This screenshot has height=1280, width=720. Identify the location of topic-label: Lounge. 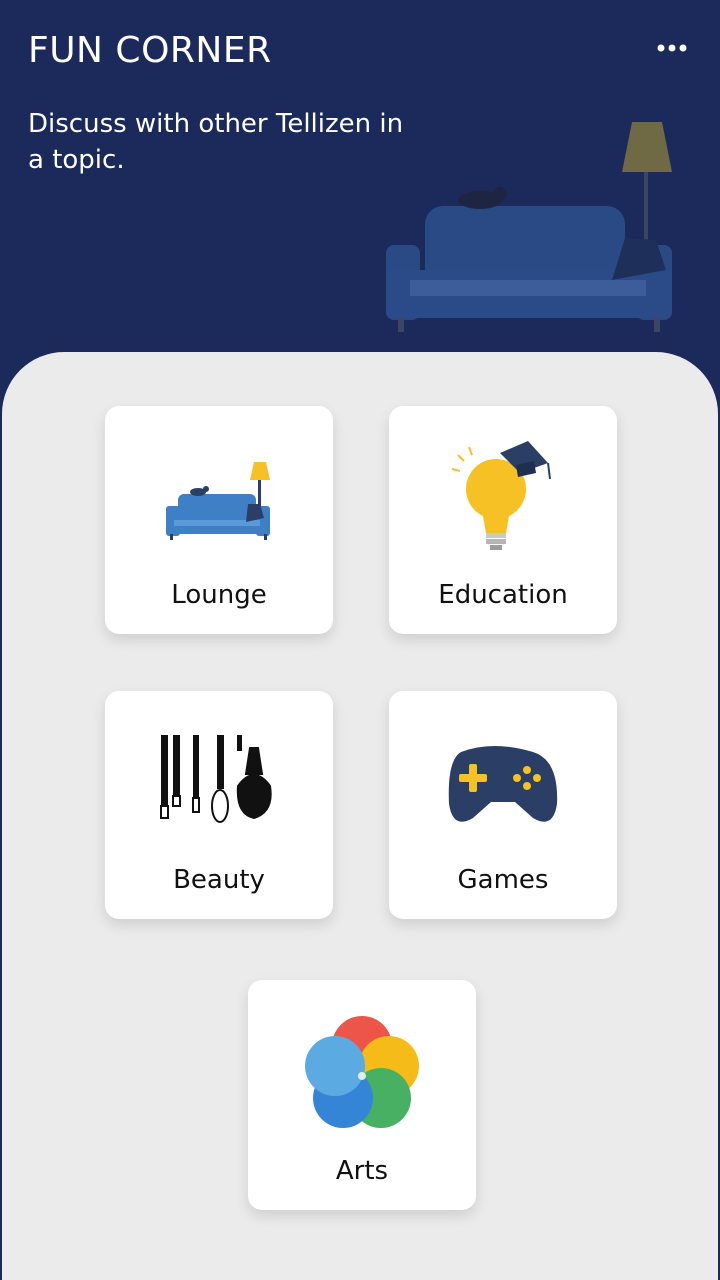
(219, 595).